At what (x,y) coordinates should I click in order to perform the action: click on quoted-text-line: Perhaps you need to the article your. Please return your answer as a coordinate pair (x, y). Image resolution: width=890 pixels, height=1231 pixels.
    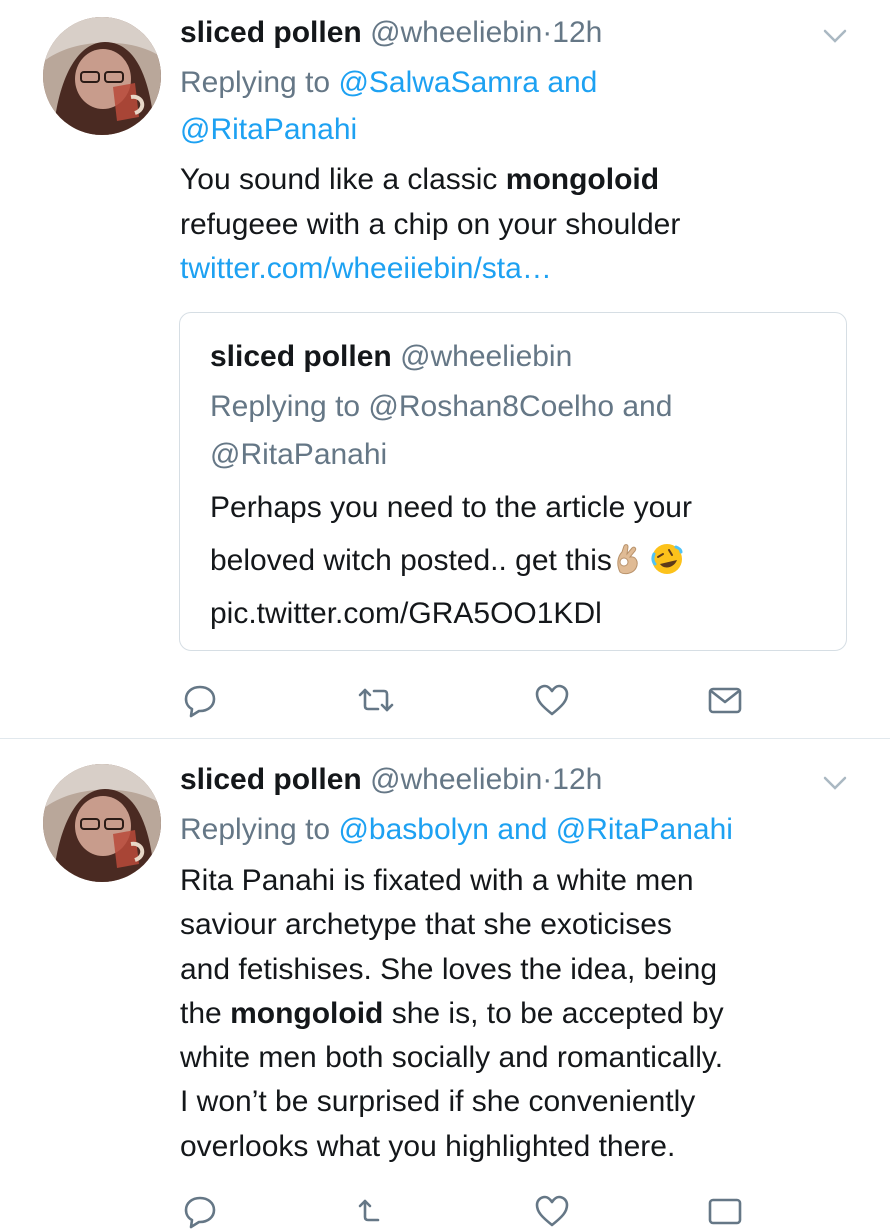
    Looking at the image, I should click on (451, 507).